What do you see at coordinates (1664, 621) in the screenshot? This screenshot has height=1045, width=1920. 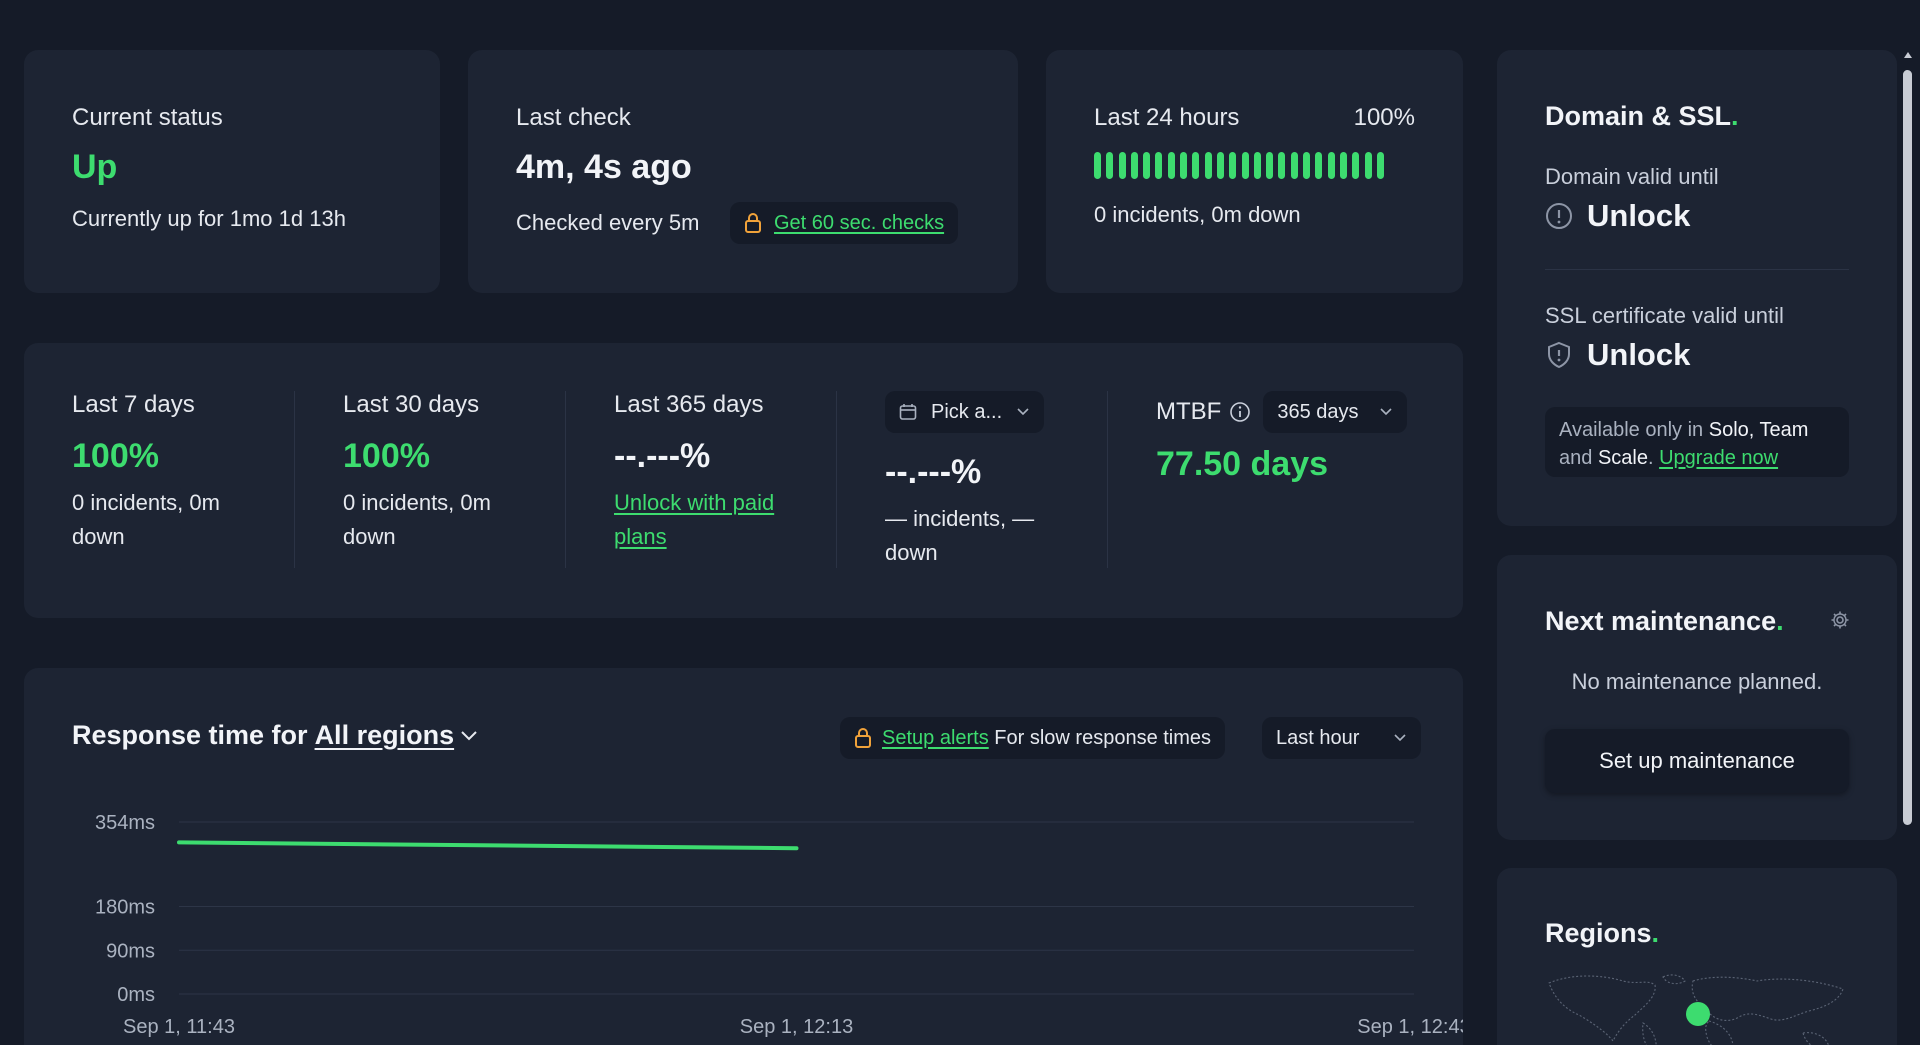 I see `maintenance-title: Next maintenance.` at bounding box center [1664, 621].